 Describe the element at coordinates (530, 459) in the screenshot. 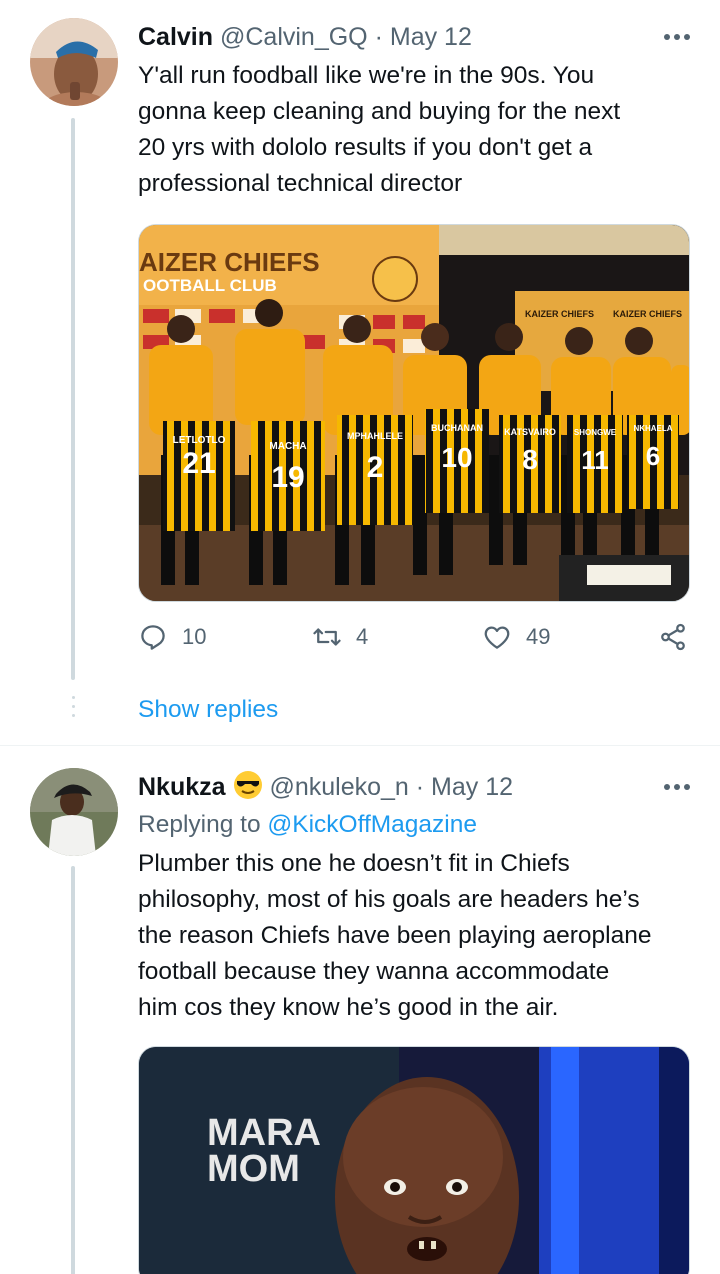

I see `jersey-number: 8` at that location.